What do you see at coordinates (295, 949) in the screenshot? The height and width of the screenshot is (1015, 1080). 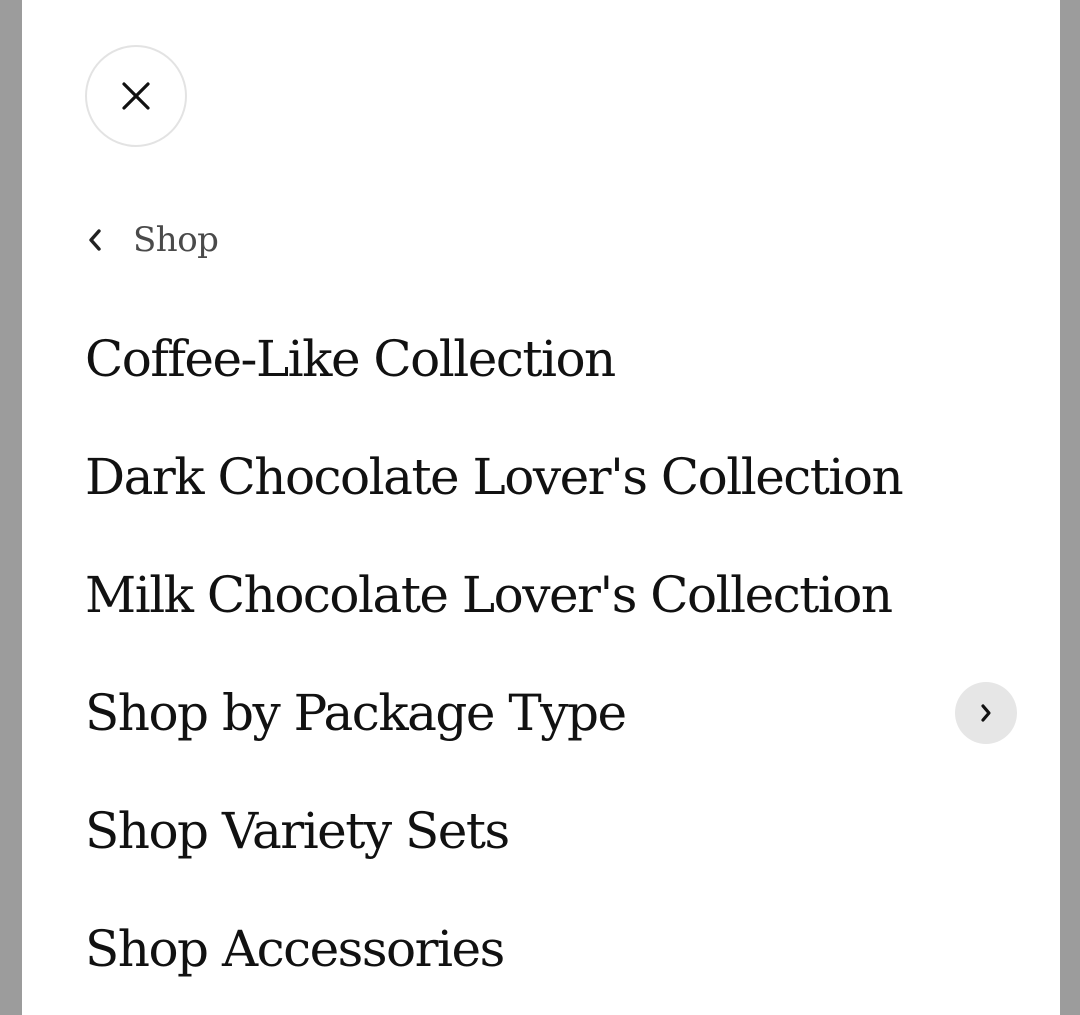 I see `menu-item-label: Shop Accessories` at bounding box center [295, 949].